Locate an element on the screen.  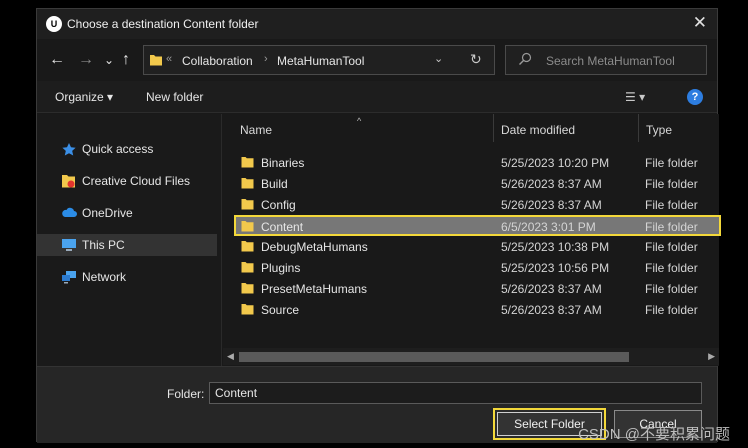
watermark: CSDN @不要积累问题 is located at coordinates (654, 434).